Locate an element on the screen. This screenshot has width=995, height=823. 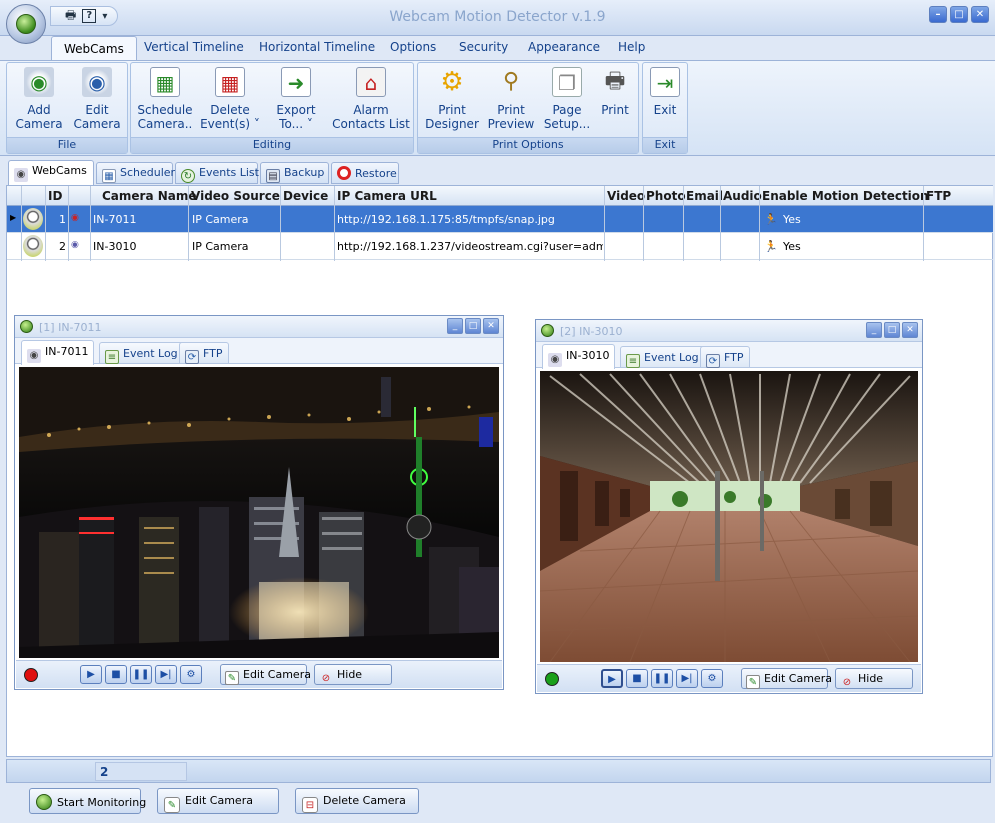
footer-edit-camera-button: ✎ Edit Camera is located at coordinates (218, 801).